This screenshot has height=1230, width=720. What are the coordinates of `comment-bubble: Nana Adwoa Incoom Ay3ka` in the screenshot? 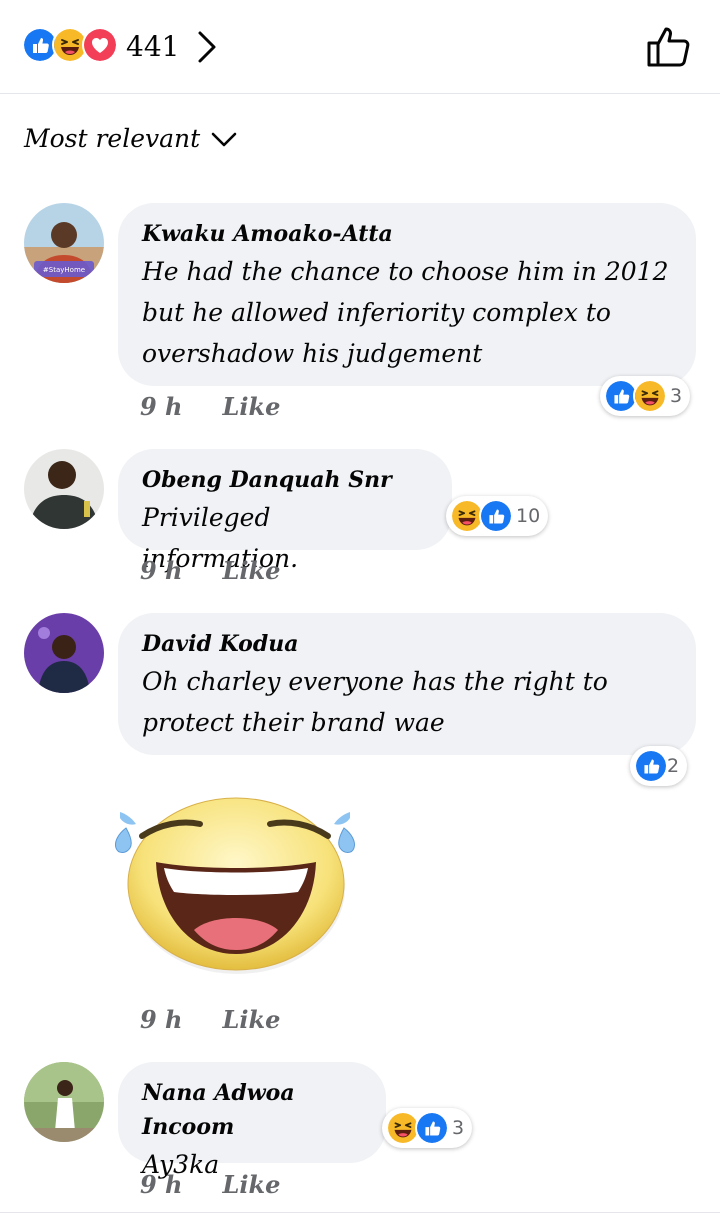 It's located at (252, 1120).